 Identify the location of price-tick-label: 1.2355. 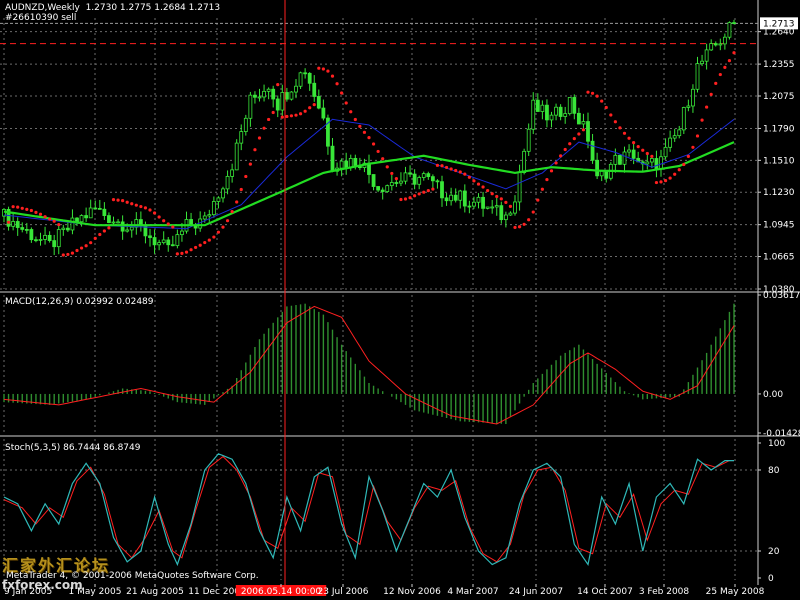
(779, 65).